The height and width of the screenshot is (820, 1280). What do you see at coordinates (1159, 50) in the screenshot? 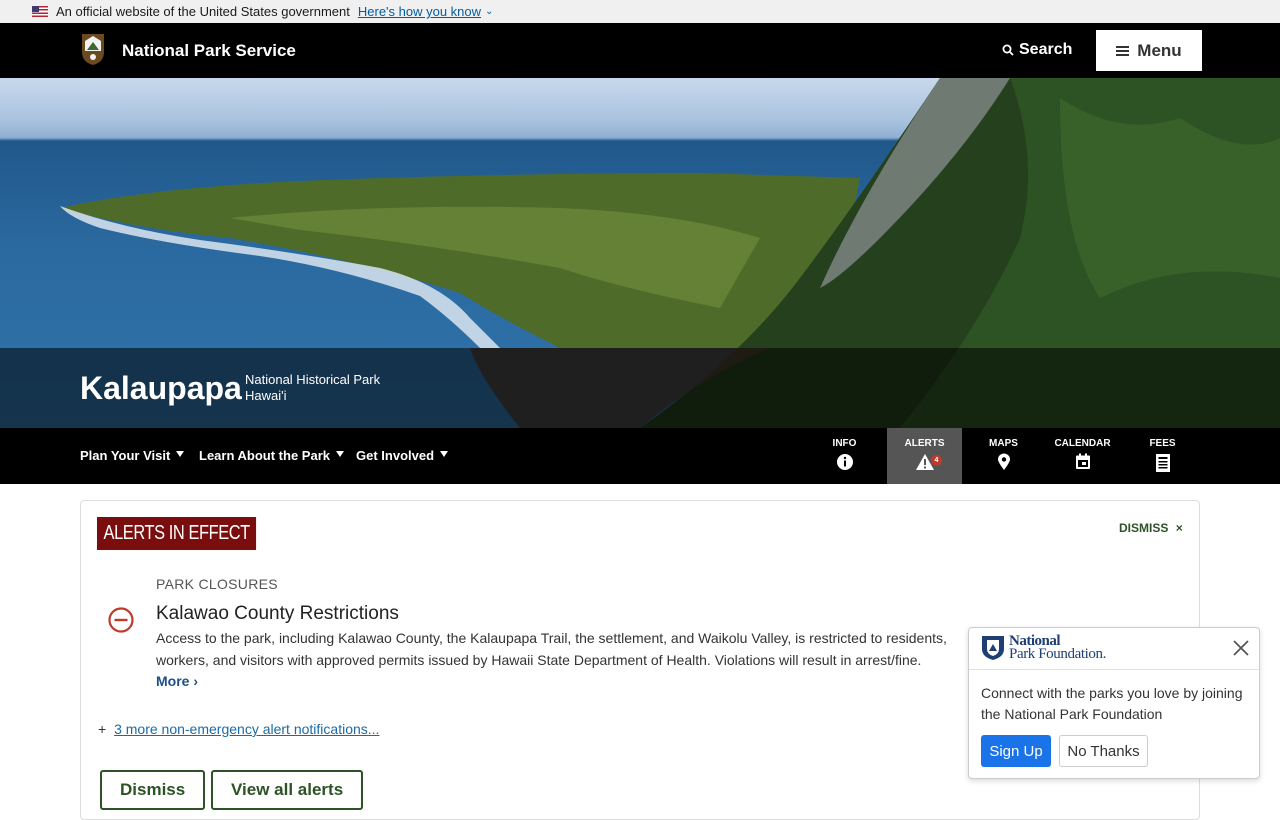
I see `menu-label: Menu` at bounding box center [1159, 50].